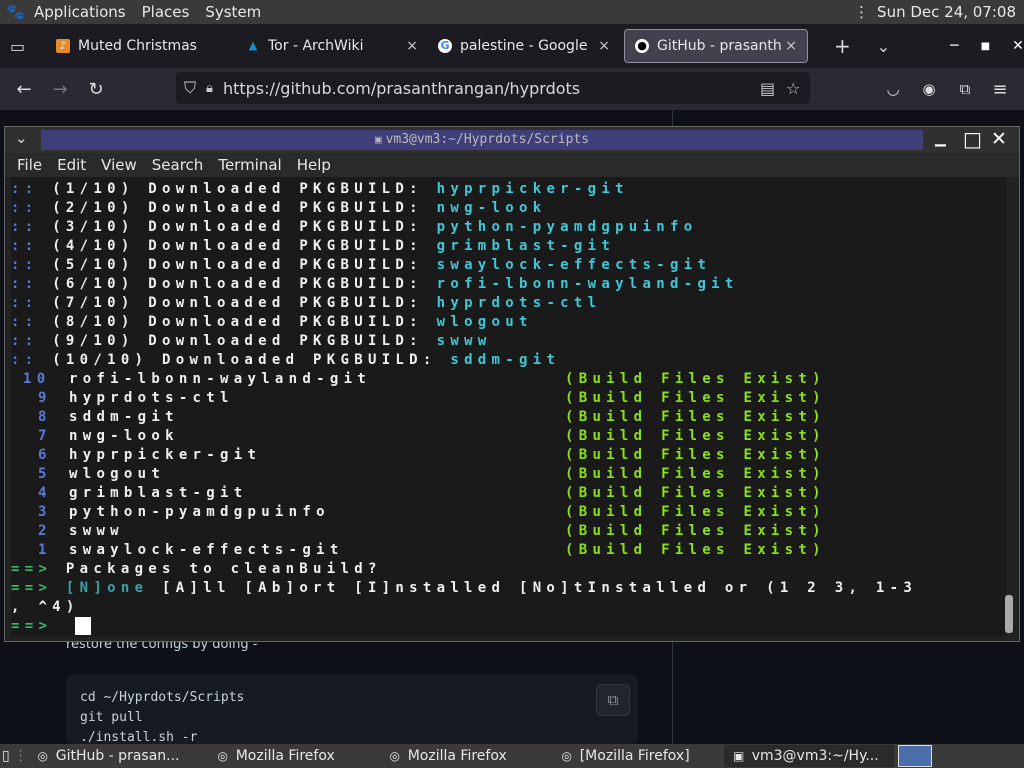 The height and width of the screenshot is (768, 1024). What do you see at coordinates (151, 398) in the screenshot?
I see `package-name: hyprdots-ctl` at bounding box center [151, 398].